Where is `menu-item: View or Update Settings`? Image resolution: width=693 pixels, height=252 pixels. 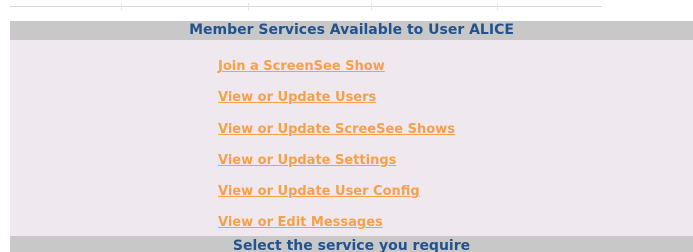 menu-item: View or Update Settings is located at coordinates (307, 158).